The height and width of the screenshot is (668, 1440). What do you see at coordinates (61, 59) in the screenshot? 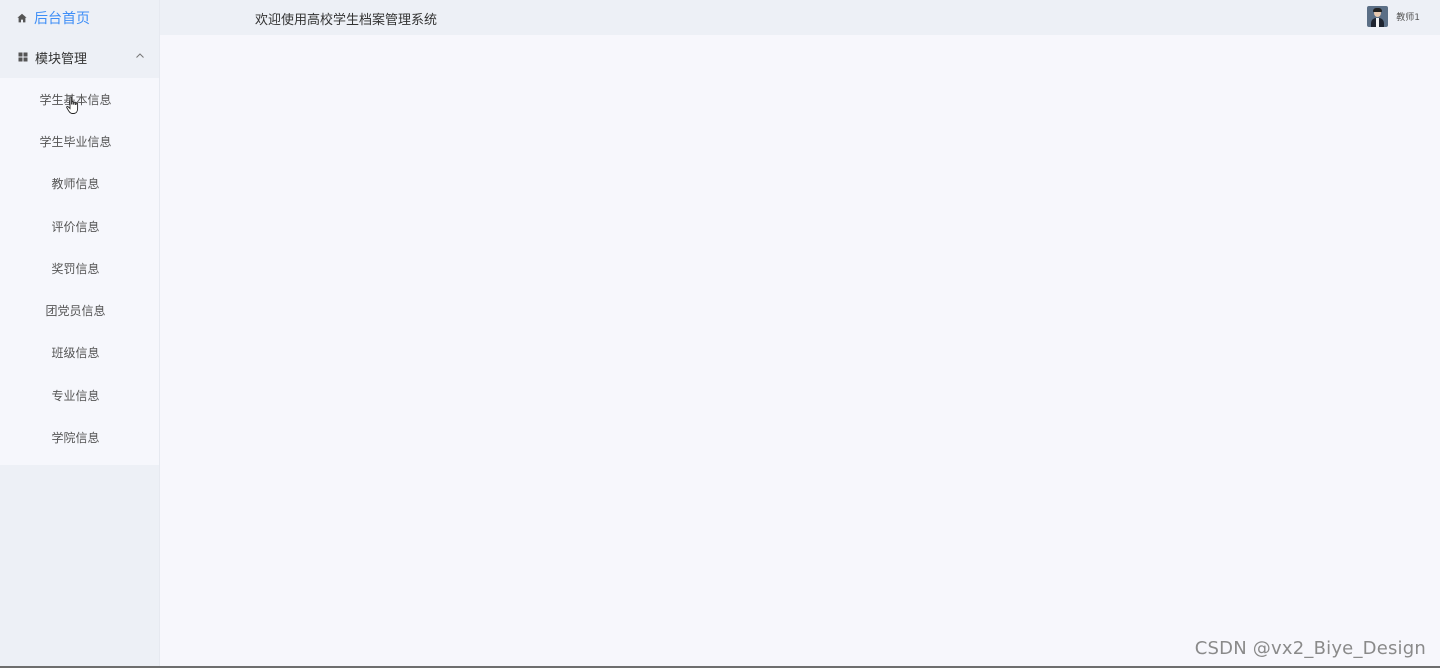
I see `sidebar-module-label: 模块管理` at bounding box center [61, 59].